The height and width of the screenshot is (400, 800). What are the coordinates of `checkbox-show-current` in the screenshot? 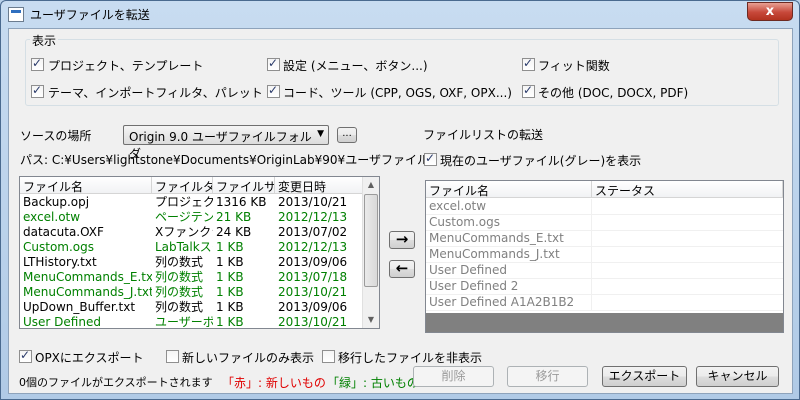 It's located at (430, 158).